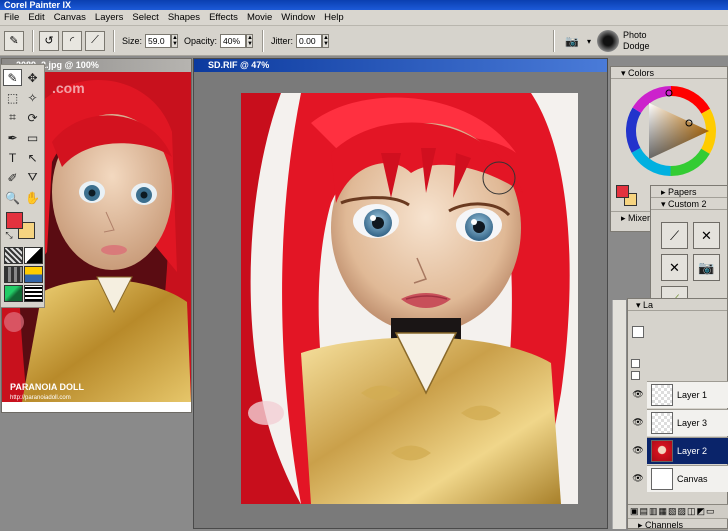 The image size is (728, 531). I want to click on layer-adjuster-icon: ✥, so click(32, 77).